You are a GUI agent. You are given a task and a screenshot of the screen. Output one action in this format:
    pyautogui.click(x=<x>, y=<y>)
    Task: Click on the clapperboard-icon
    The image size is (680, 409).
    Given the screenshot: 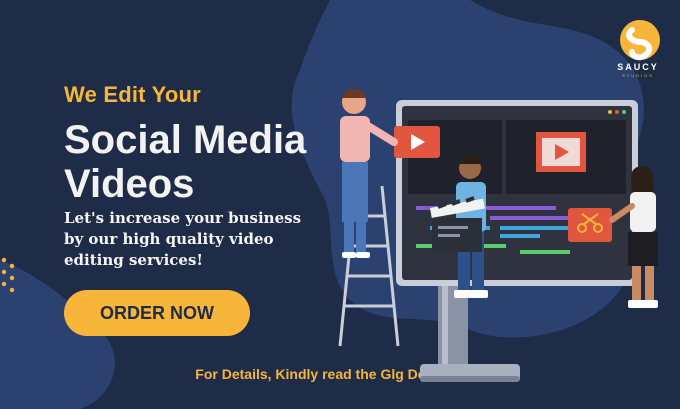 What is the action you would take?
    pyautogui.click(x=457, y=224)
    